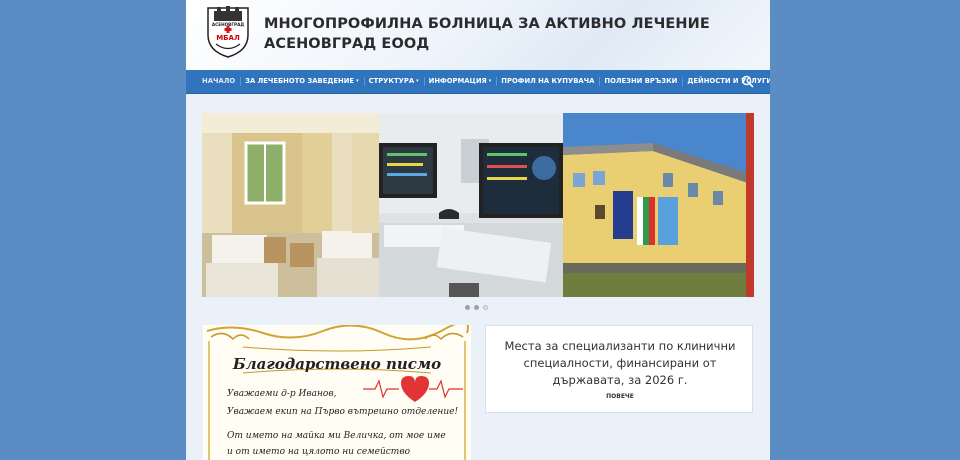 Image resolution: width=960 pixels, height=460 pixels. What do you see at coordinates (290, 205) in the screenshot?
I see `hospital-room-photo` at bounding box center [290, 205].